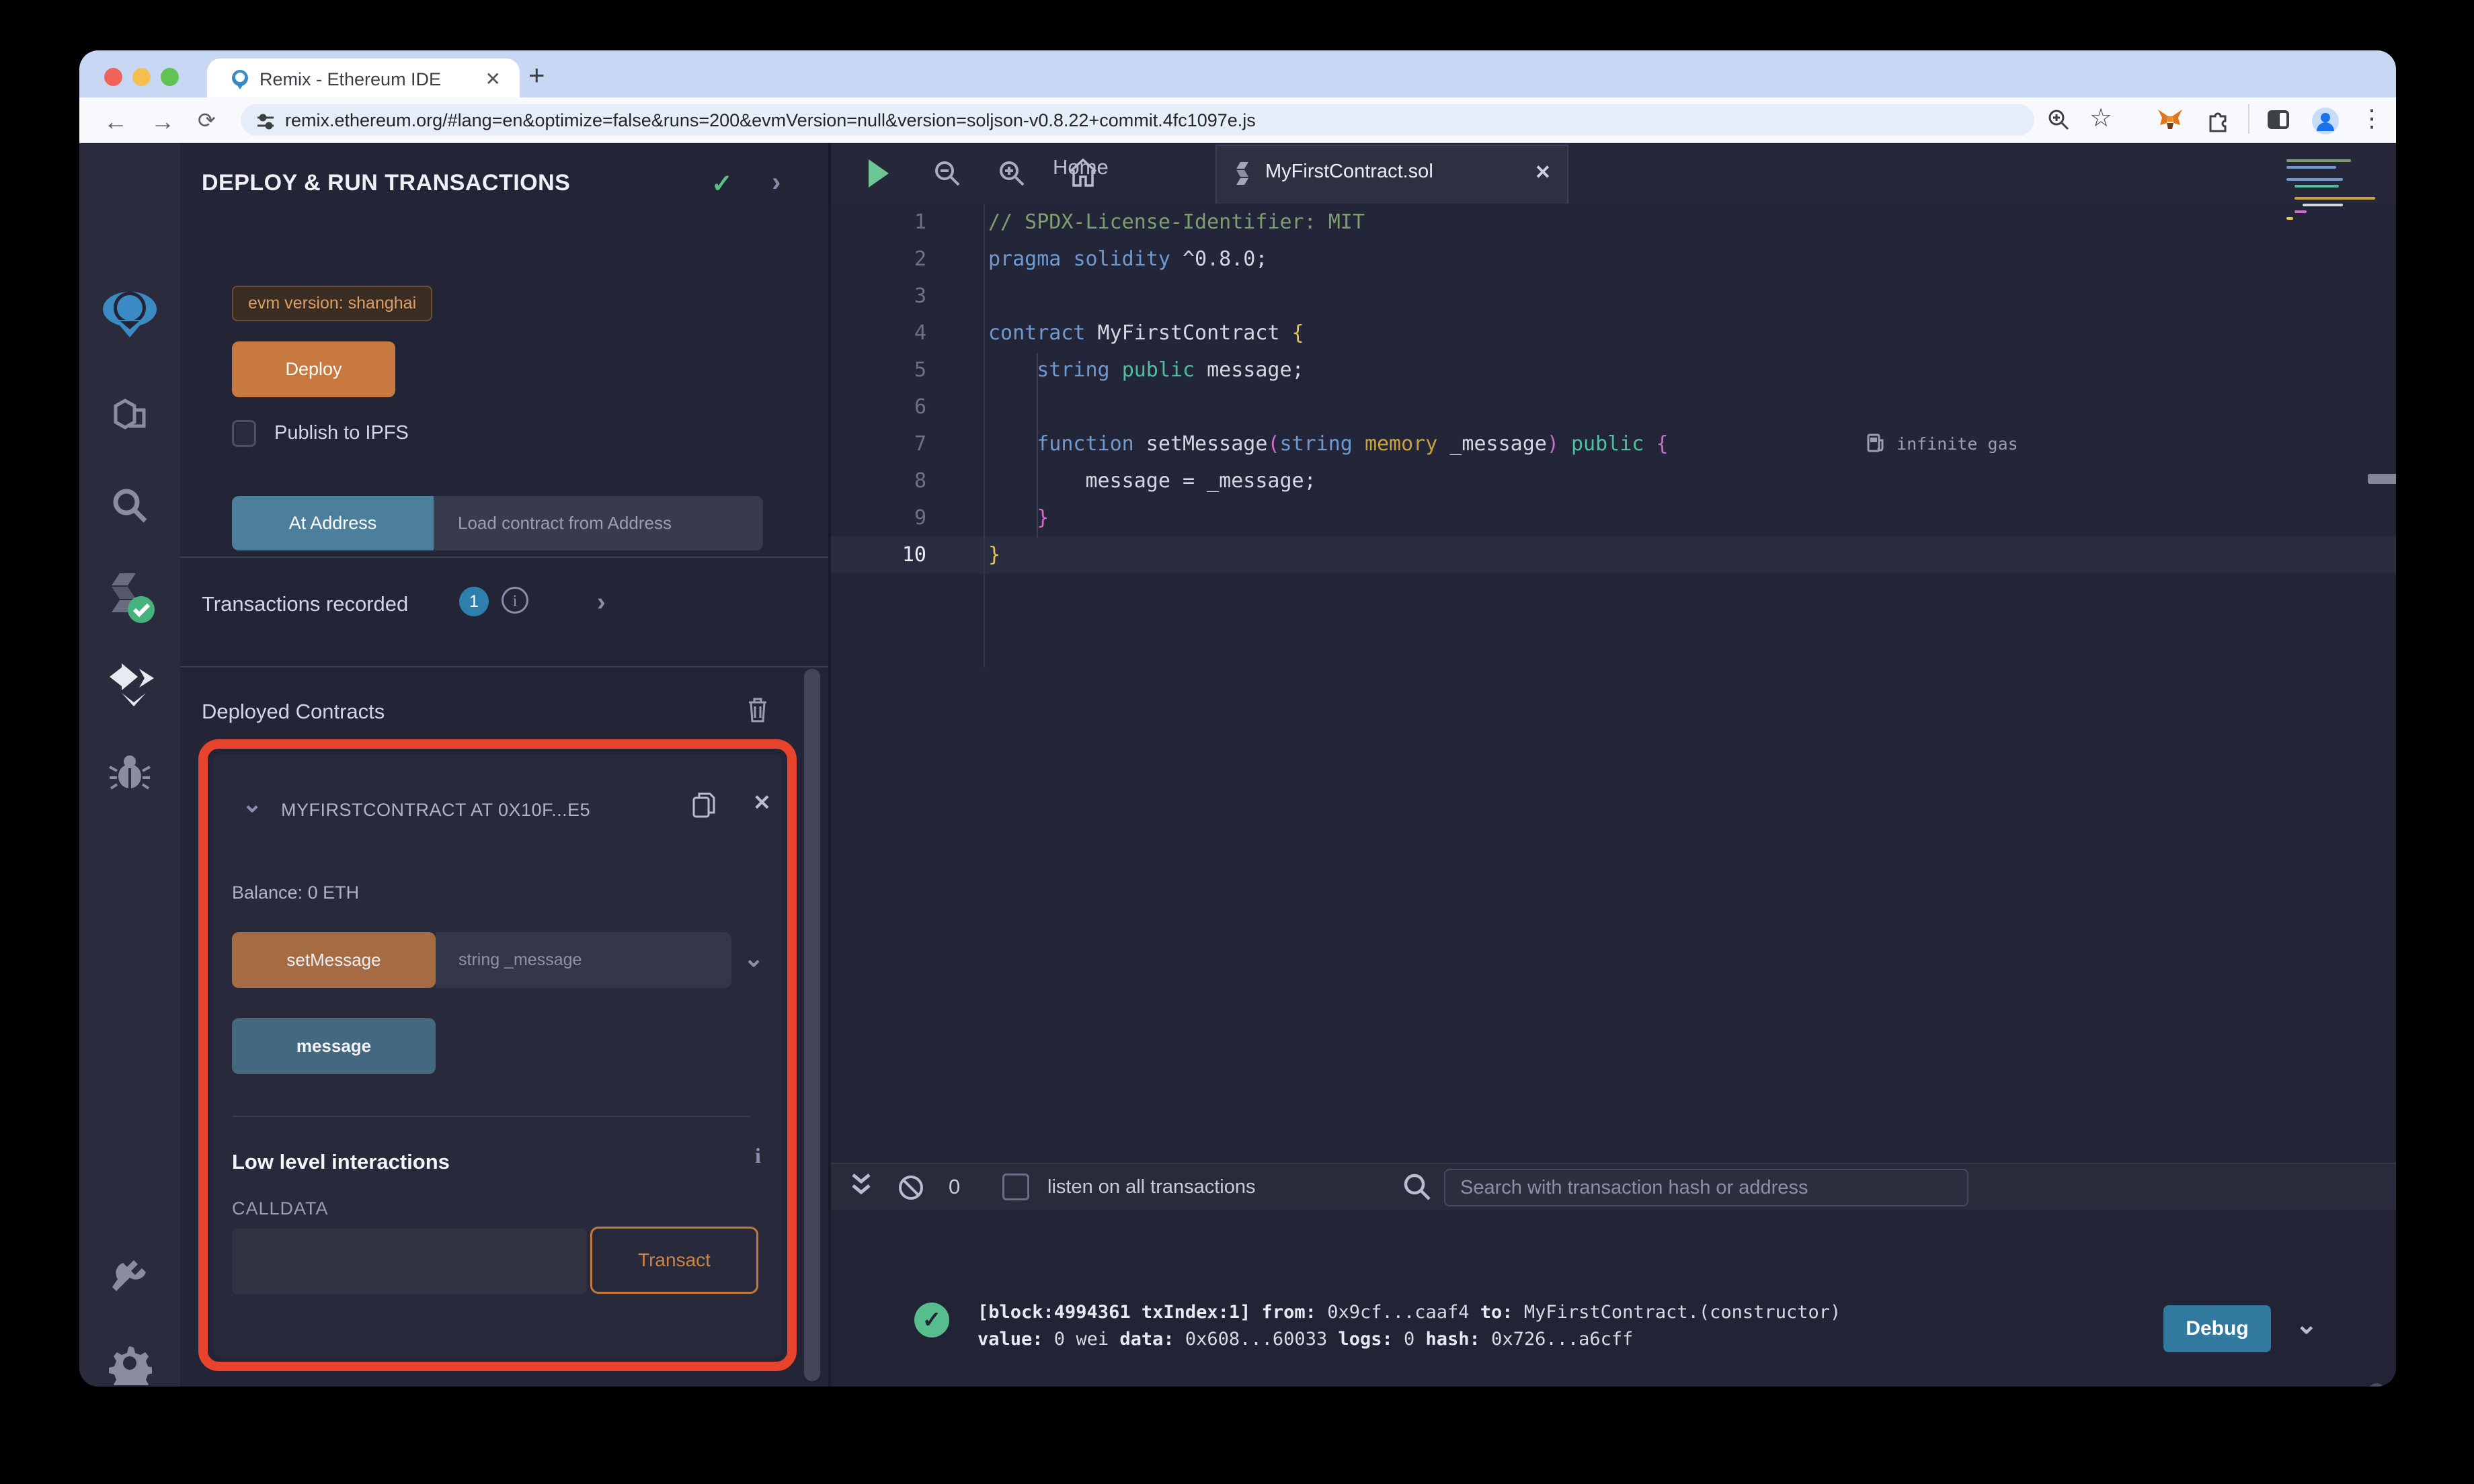 The image size is (2474, 1484). What do you see at coordinates (1613, 173) in the screenshot?
I see `editor-tab-bar: Home MyFirstContract.sol ✕` at bounding box center [1613, 173].